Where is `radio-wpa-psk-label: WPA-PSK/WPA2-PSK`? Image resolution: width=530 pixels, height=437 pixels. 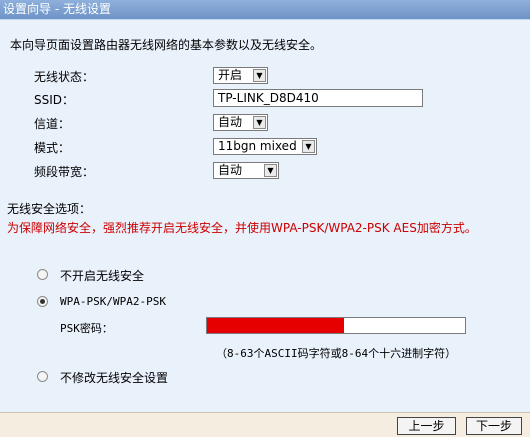 radio-wpa-psk-label: WPA-PSK/WPA2-PSK is located at coordinates (113, 301).